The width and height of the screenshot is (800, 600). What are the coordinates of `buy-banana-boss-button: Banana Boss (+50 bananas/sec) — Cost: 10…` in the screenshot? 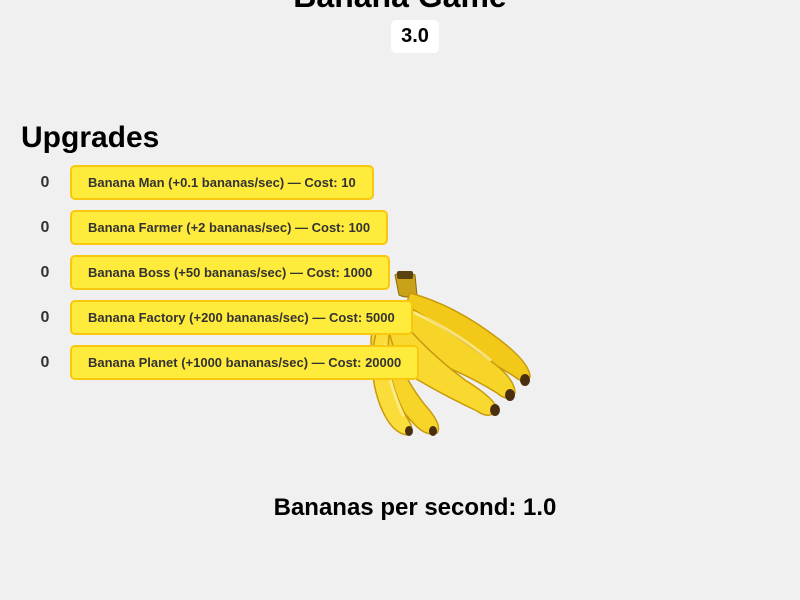 It's located at (230, 272).